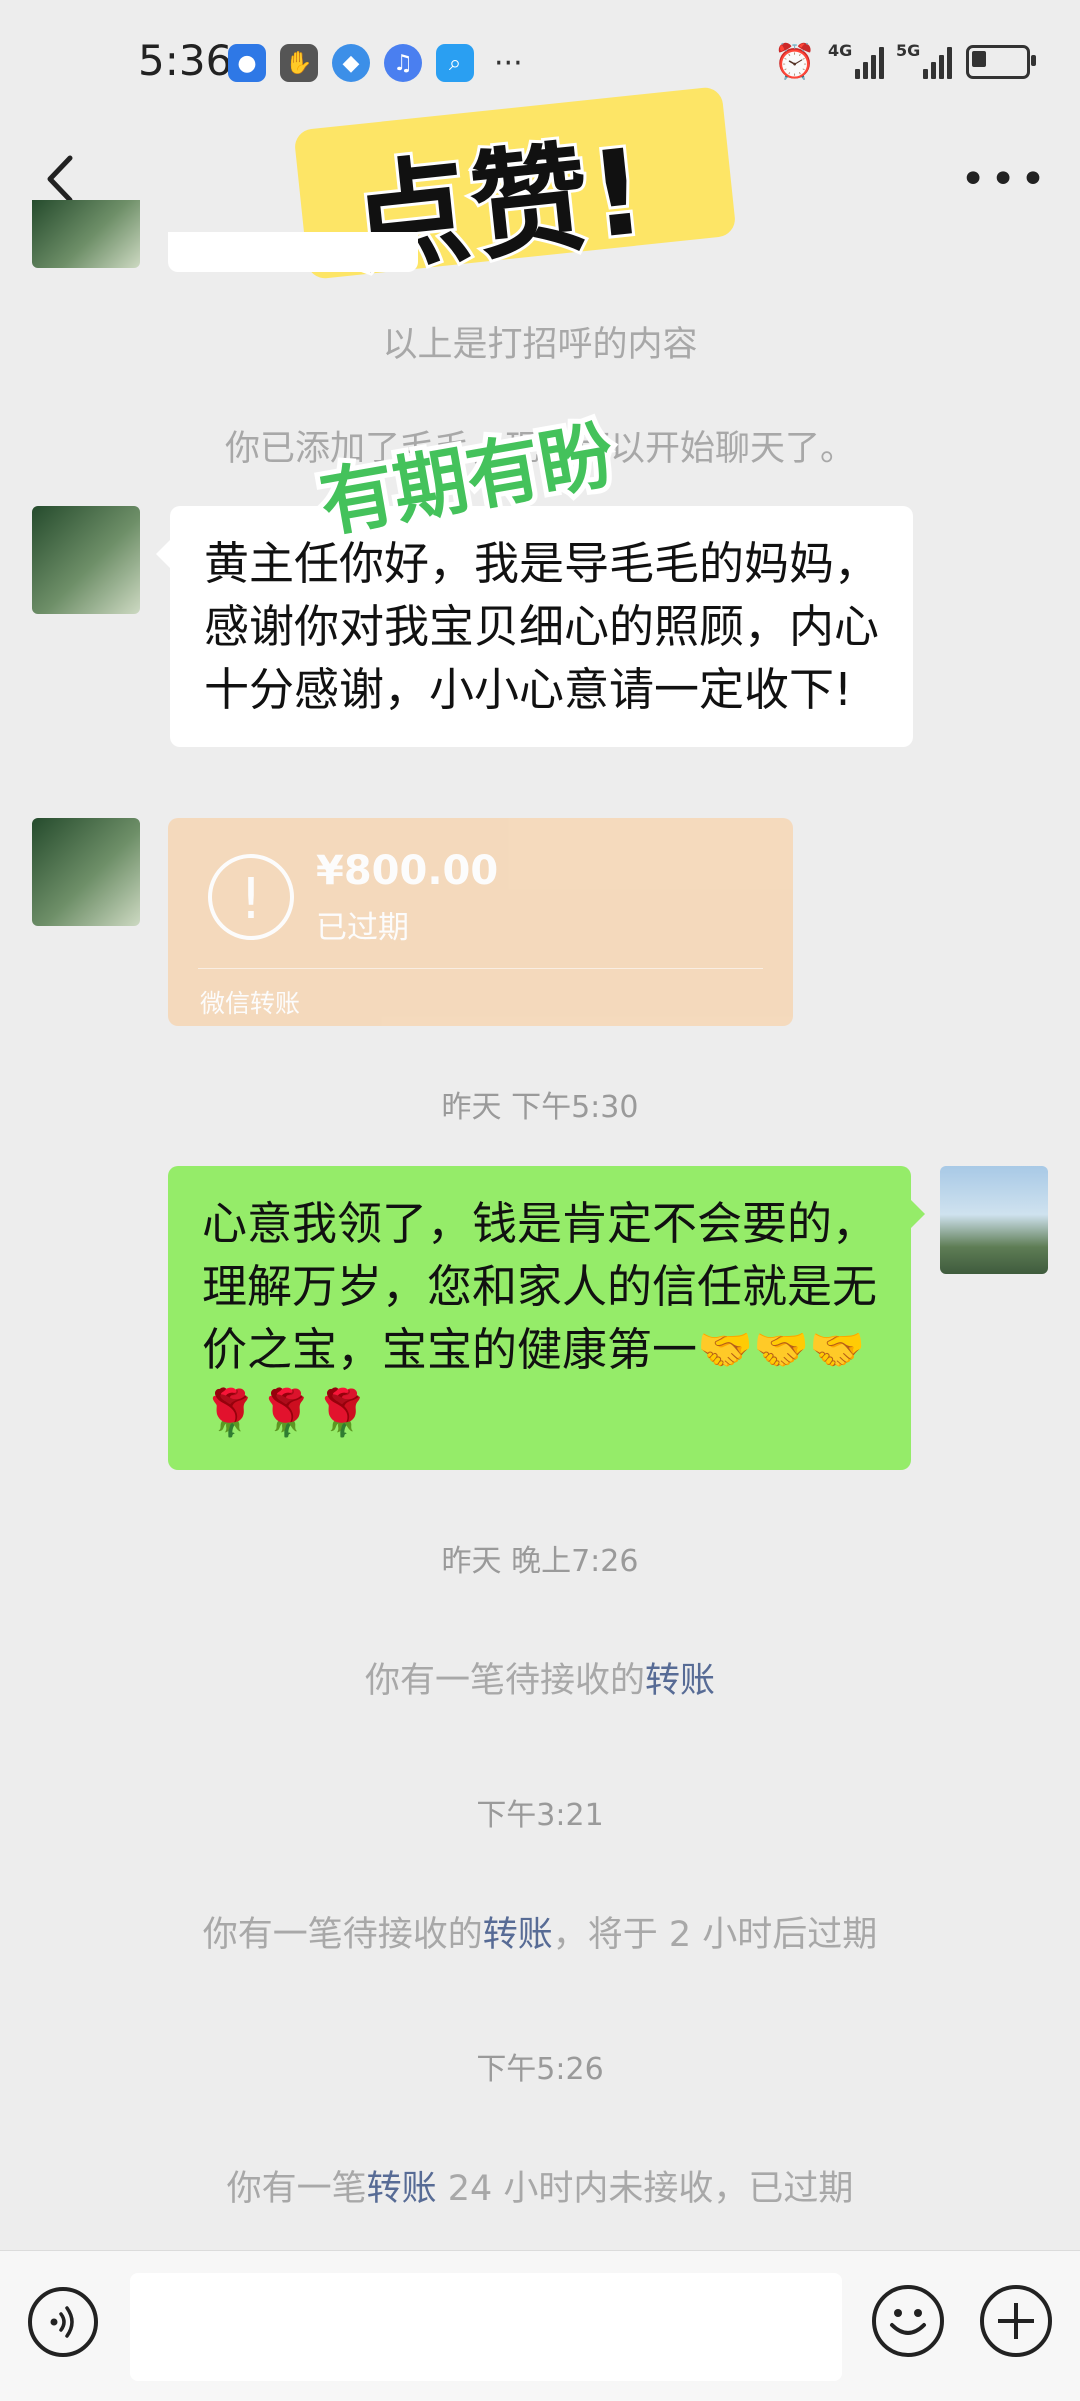 This screenshot has height=2401, width=1080. I want to click on voice-button, so click(63, 2322).